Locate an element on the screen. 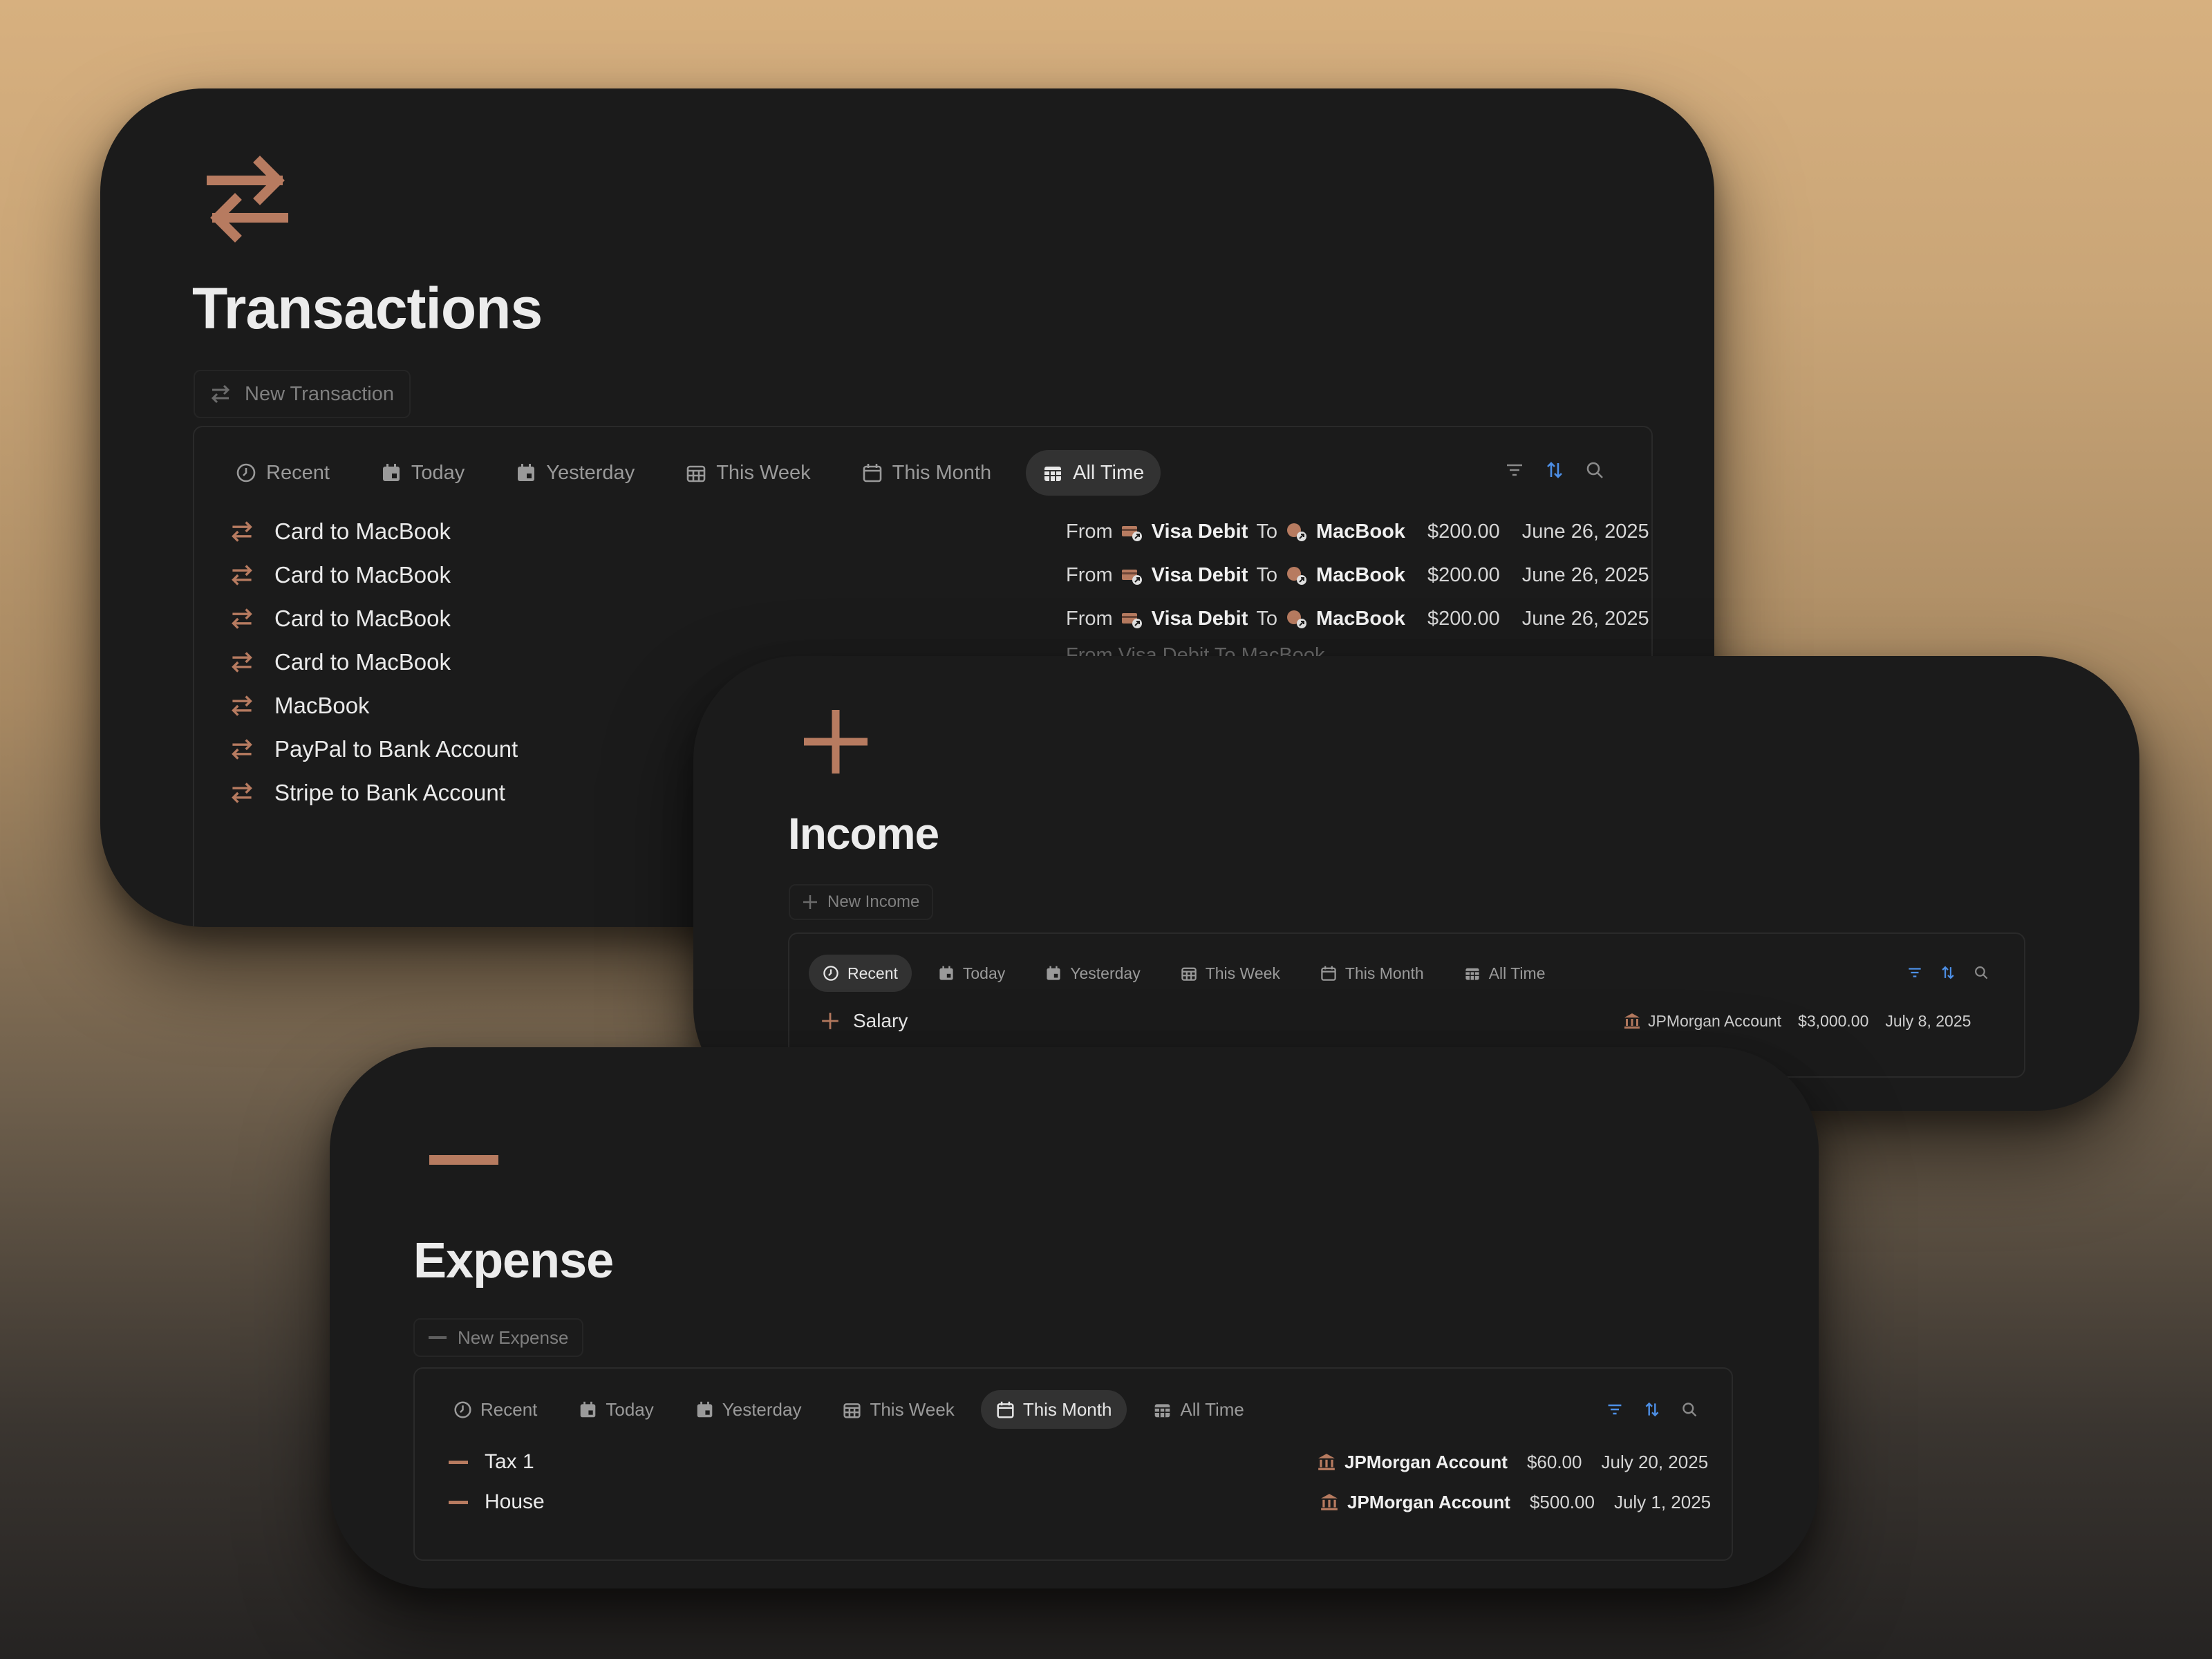 The width and height of the screenshot is (2212, 1659). list-item: MacBook is located at coordinates (300, 706).